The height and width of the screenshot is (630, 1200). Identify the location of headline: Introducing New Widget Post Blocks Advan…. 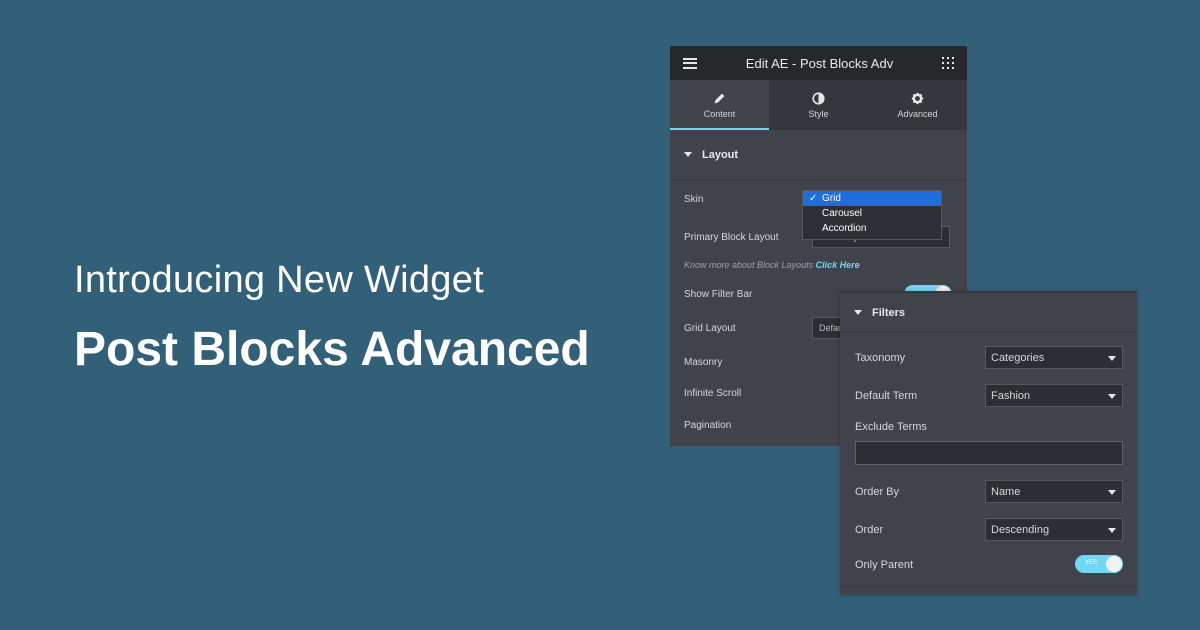
(332, 318).